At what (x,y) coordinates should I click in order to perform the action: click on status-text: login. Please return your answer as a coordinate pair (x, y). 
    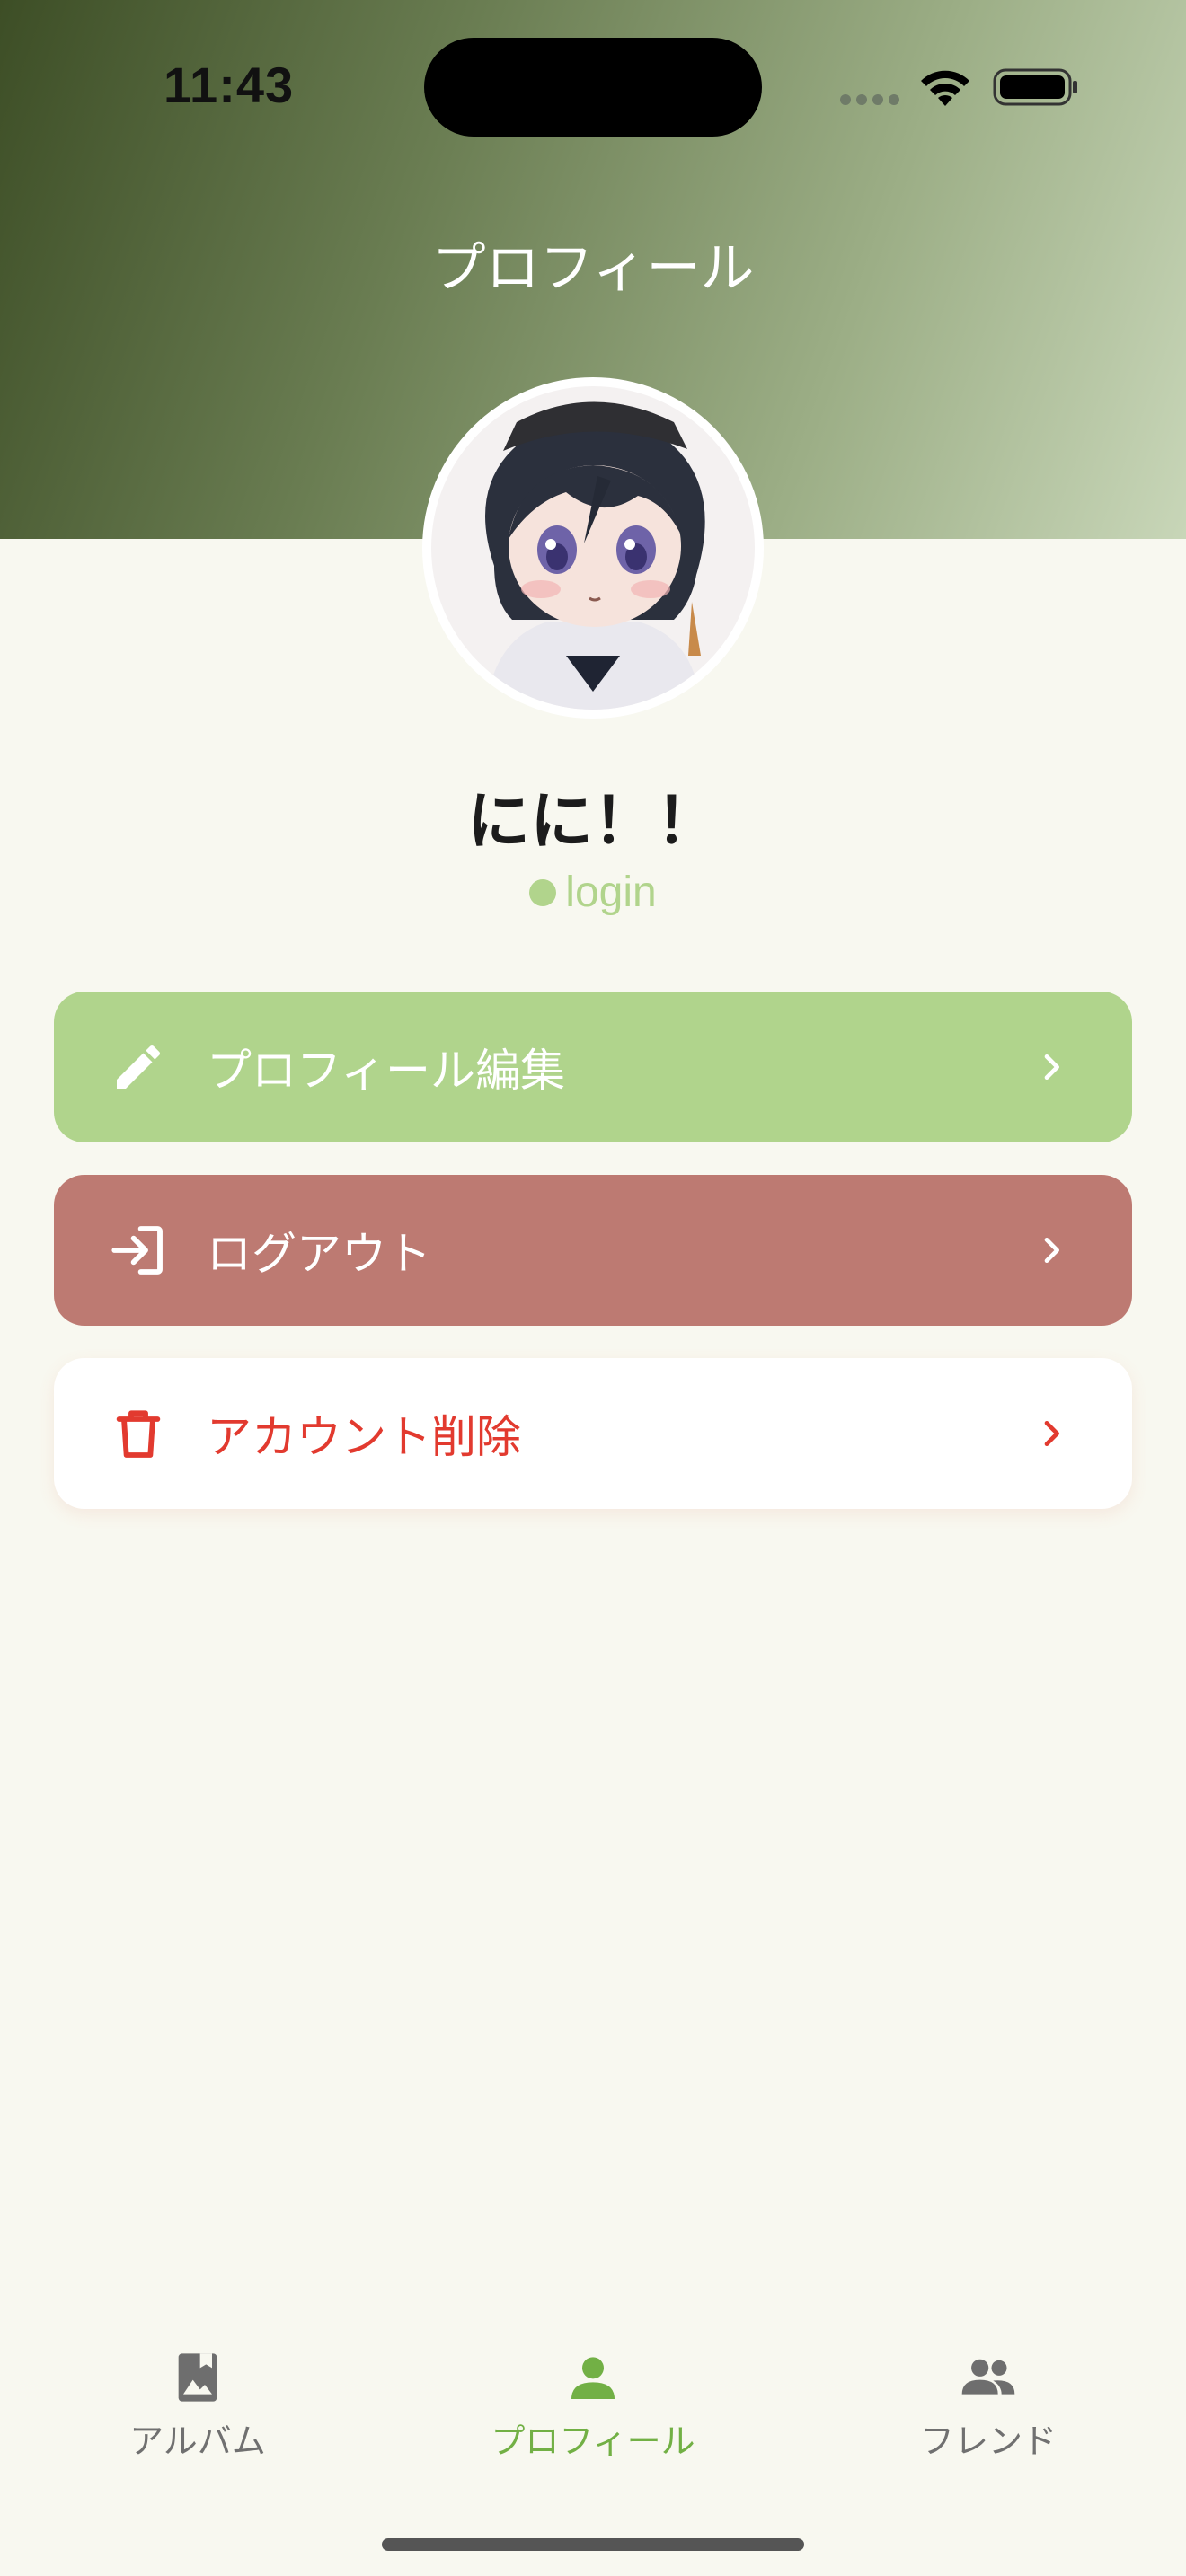
    Looking at the image, I should click on (611, 892).